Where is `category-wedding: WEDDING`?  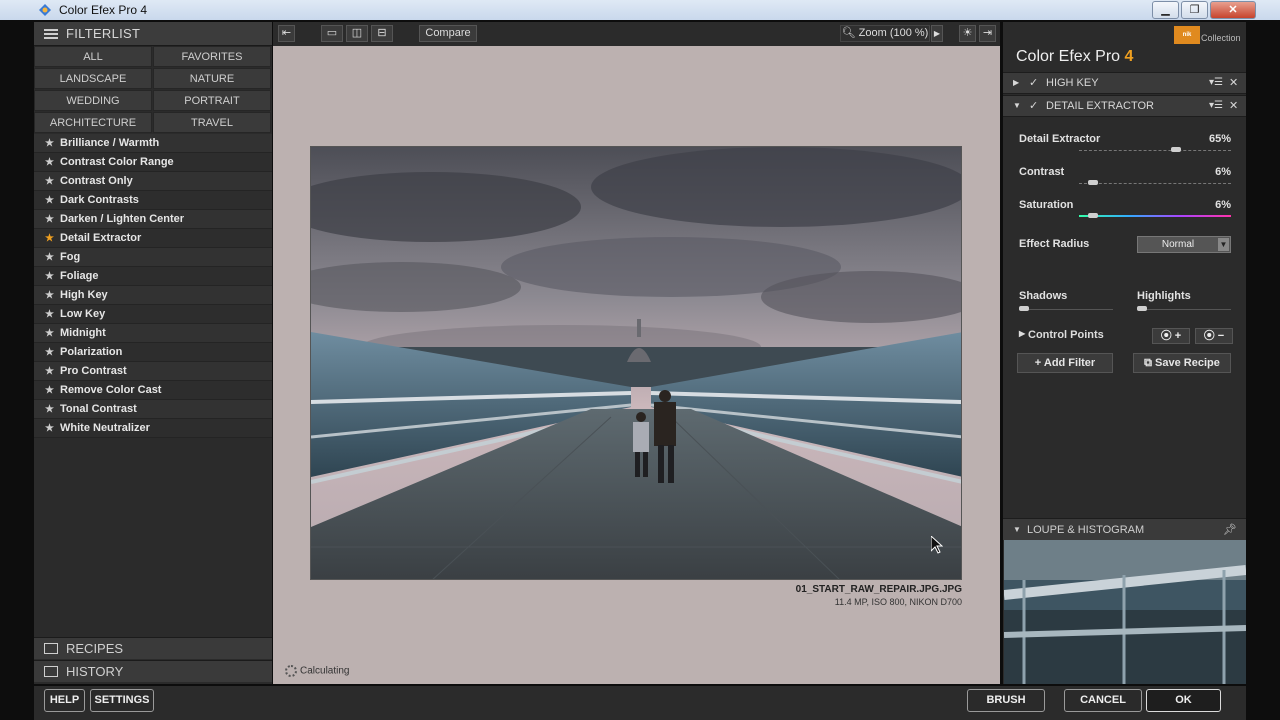
category-wedding: WEDDING is located at coordinates (93, 100).